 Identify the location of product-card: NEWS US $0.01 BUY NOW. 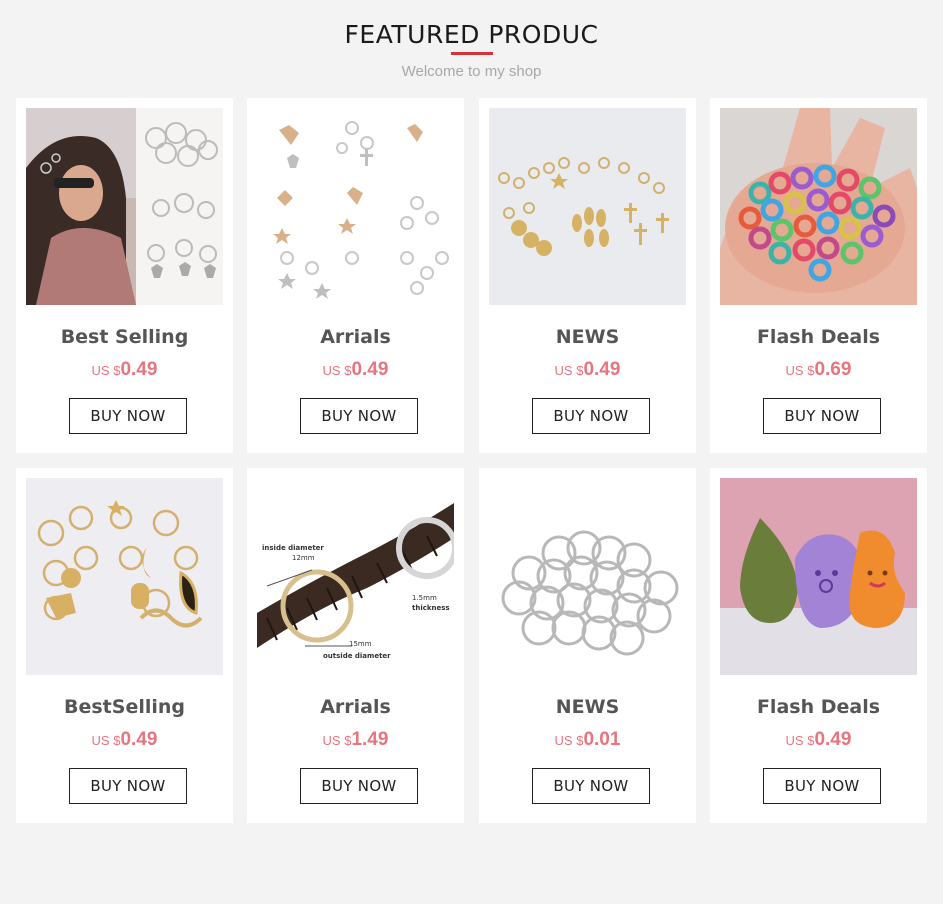
(587, 645).